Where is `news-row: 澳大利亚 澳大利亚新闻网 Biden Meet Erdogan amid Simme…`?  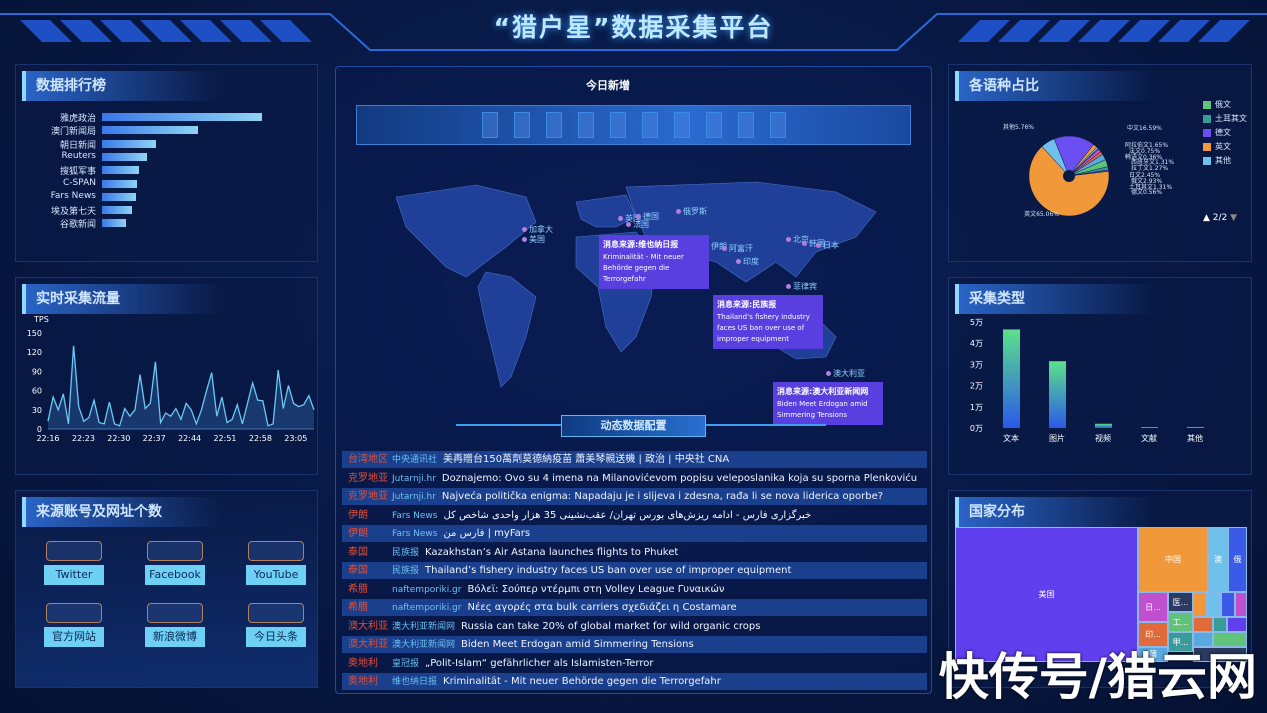 news-row: 澳大利亚 澳大利亚新闻网 Biden Meet Erdogan amid Simme… is located at coordinates (634, 644).